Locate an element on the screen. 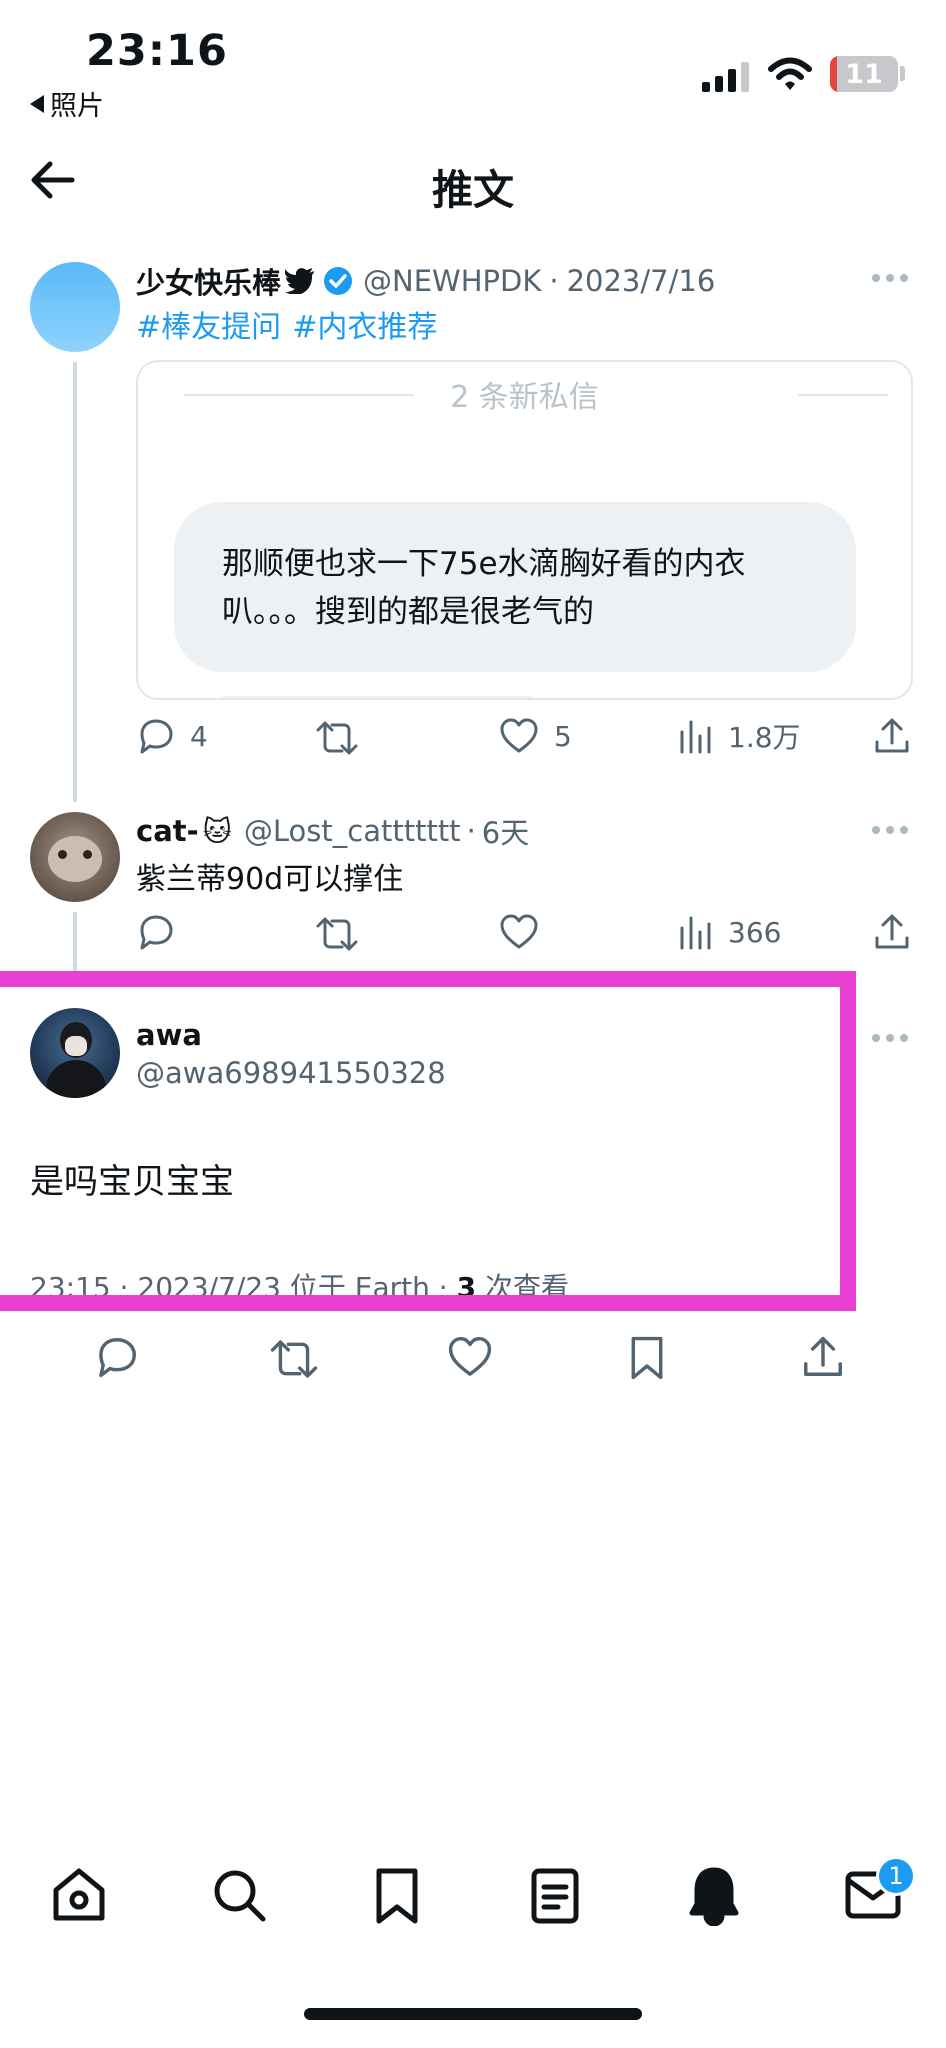  tweet2-text: 紫兰蒂90d可以撑住 is located at coordinates (270, 879).